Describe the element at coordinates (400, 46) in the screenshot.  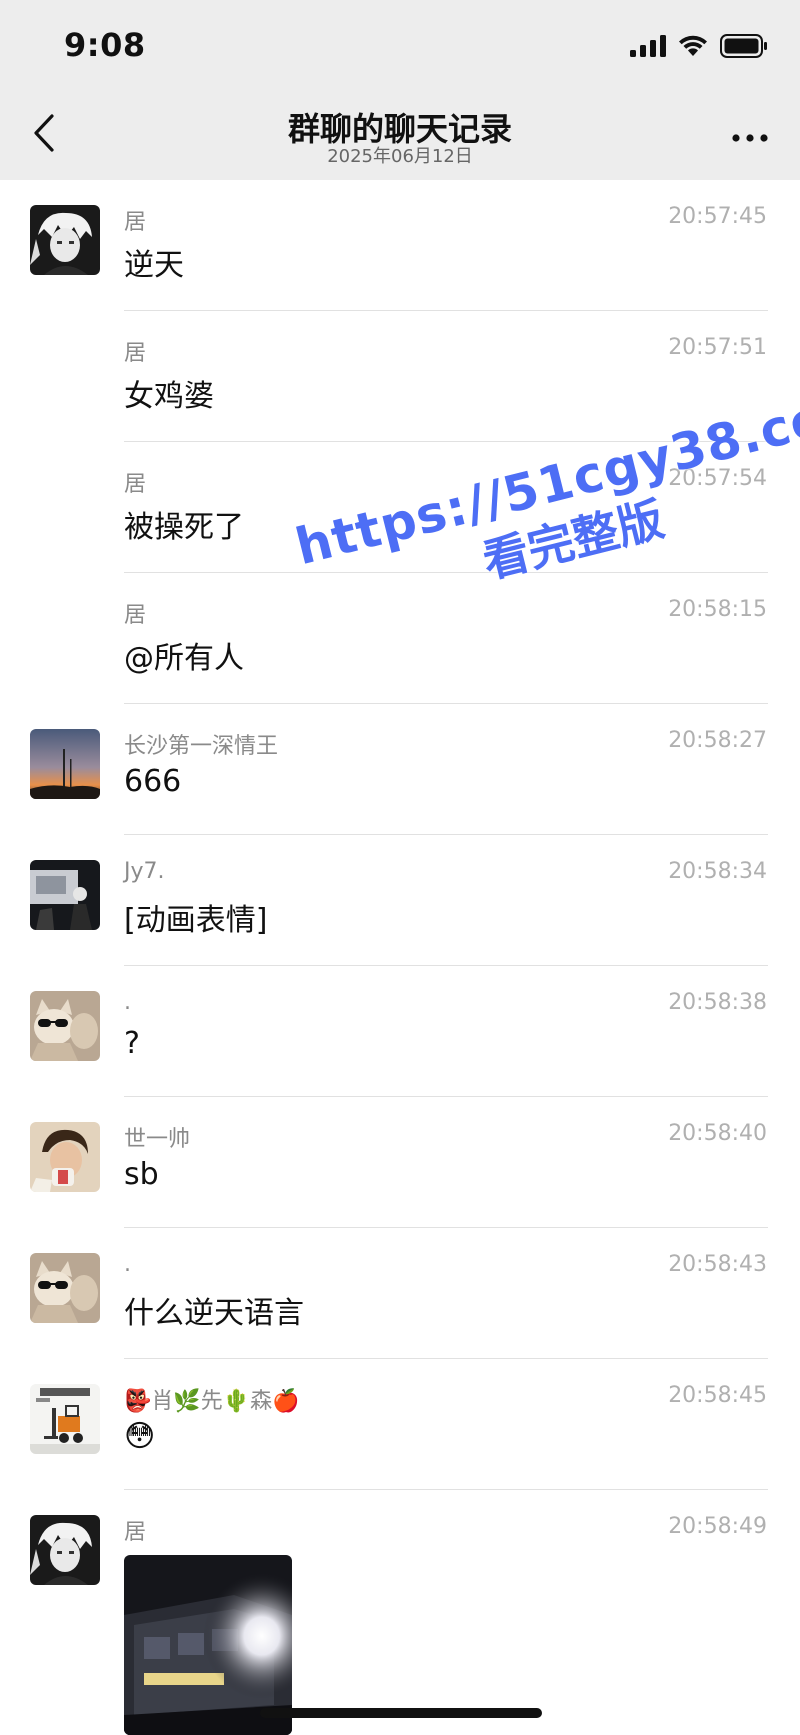
I see `status-bar: 9:08` at that location.